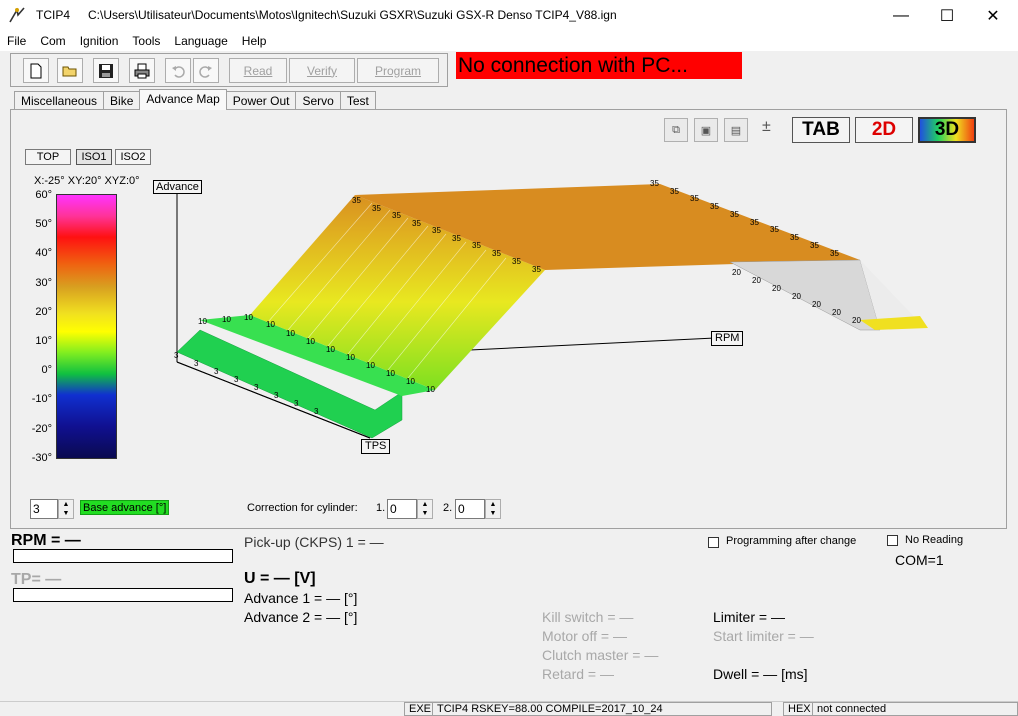  I want to click on motor-off-readout: Motor off = —, so click(584, 636).